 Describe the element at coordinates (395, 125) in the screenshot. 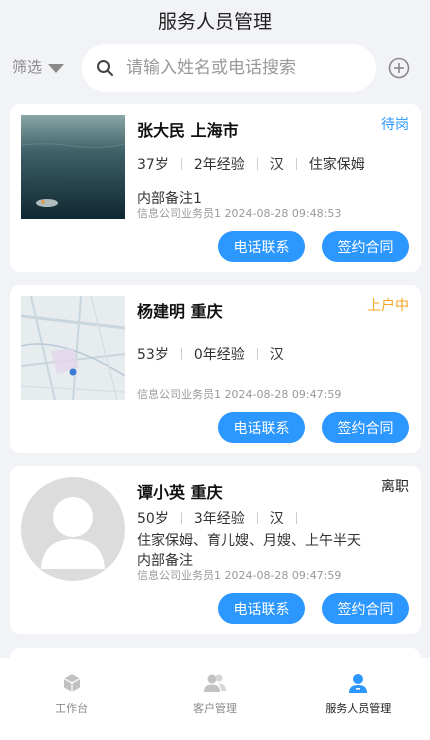

I see `status-badge: 待岗` at that location.